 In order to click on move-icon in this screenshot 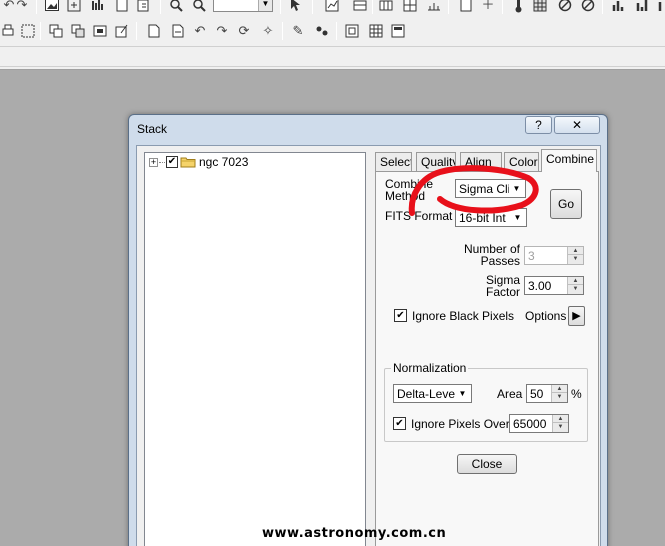, I will do `click(56, 31)`.